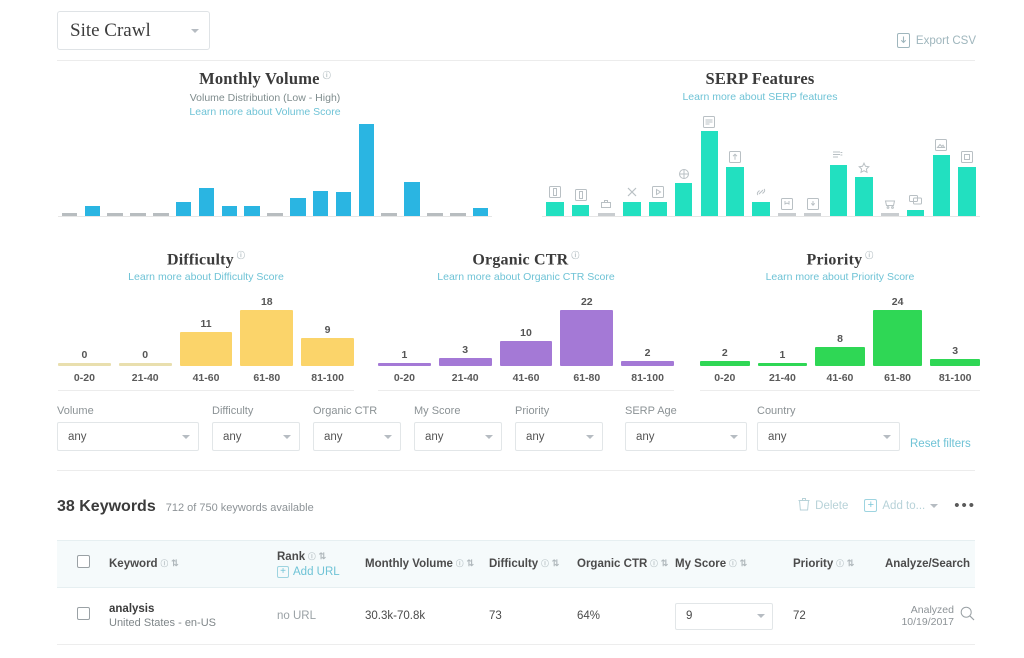  I want to click on keywords-available: 712 of 750 keywords available, so click(239, 508).